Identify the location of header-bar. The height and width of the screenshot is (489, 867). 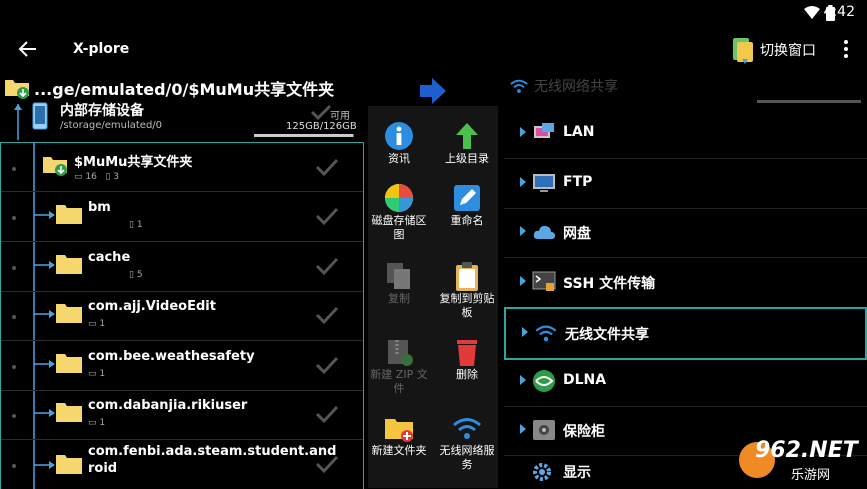
(809, 101).